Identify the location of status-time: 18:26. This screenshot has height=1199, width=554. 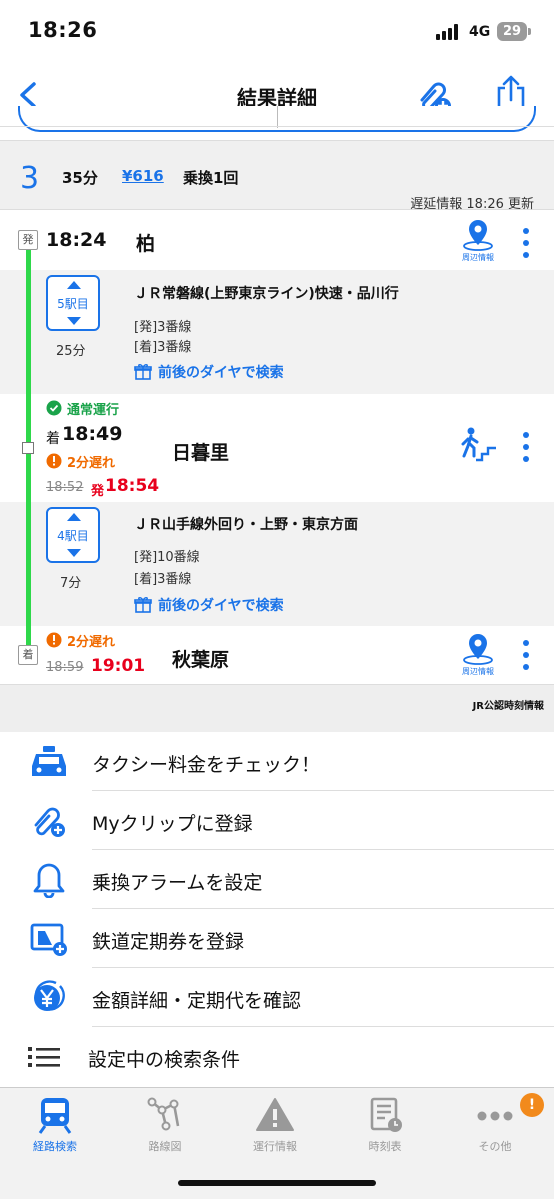
(63, 30).